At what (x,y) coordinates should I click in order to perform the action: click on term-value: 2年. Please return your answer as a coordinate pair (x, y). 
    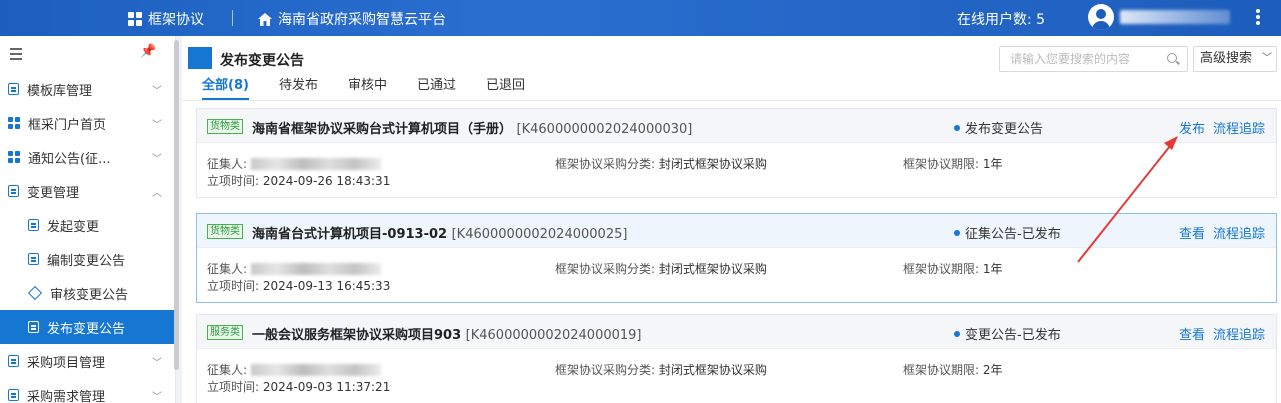
    Looking at the image, I should click on (992, 370).